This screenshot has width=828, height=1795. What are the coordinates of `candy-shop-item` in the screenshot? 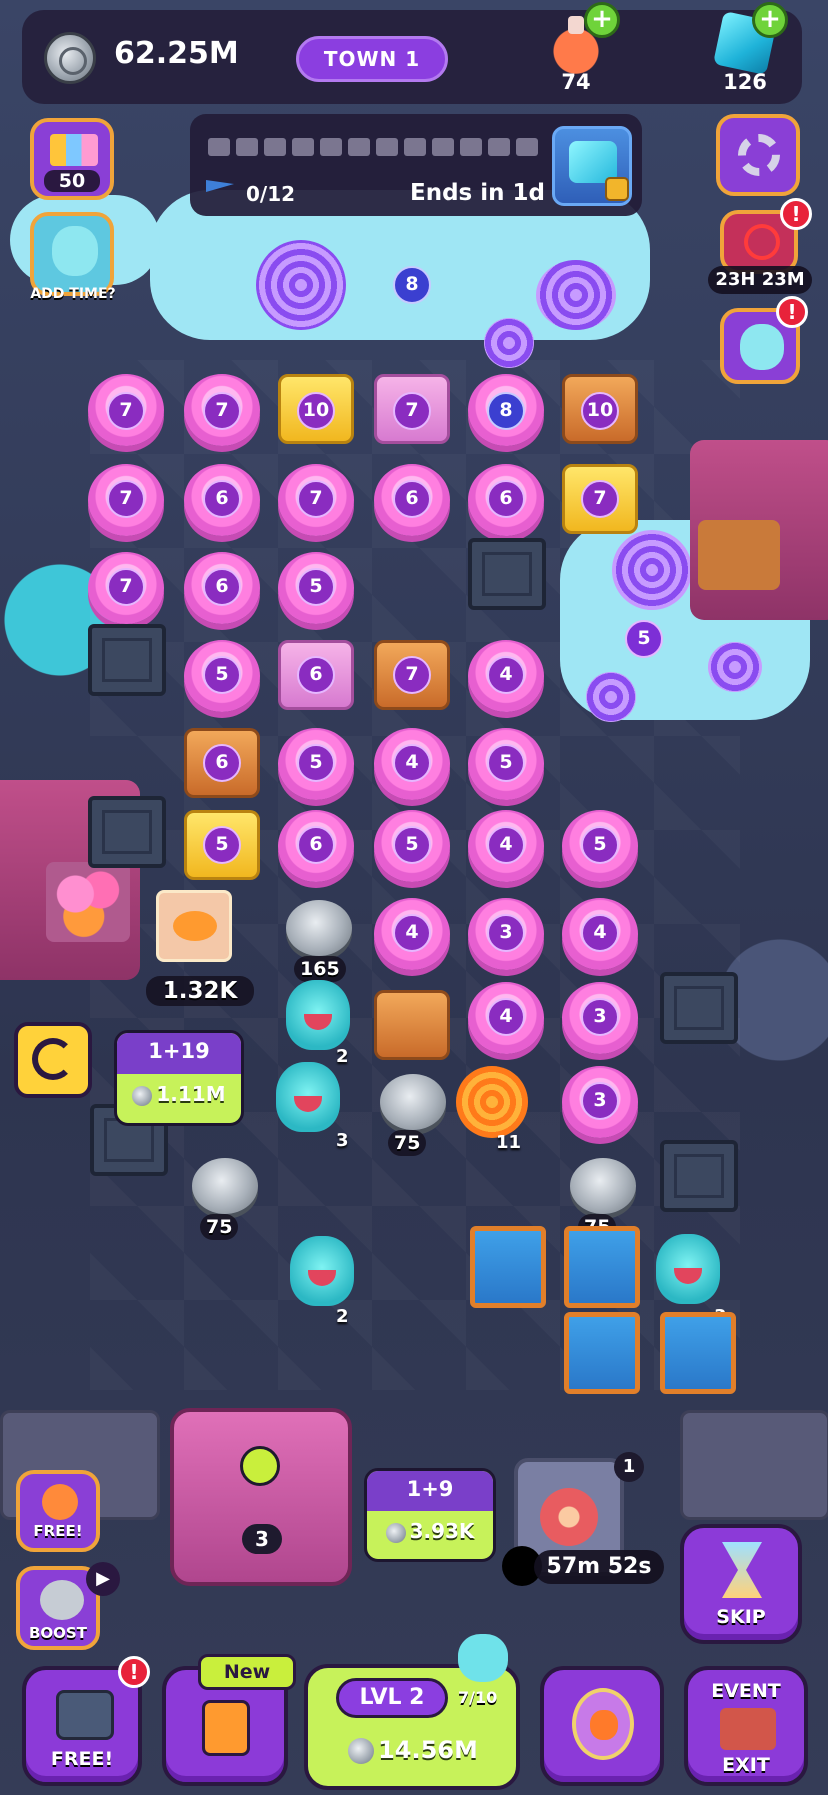 It's located at (194, 926).